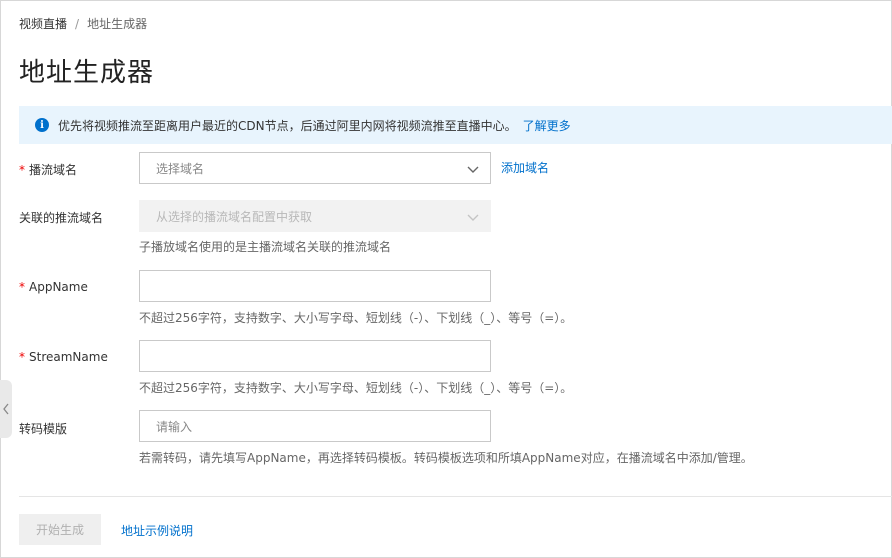 Image resolution: width=892 pixels, height=558 pixels. I want to click on push-domain-placeholder: 选择域名, so click(180, 168).